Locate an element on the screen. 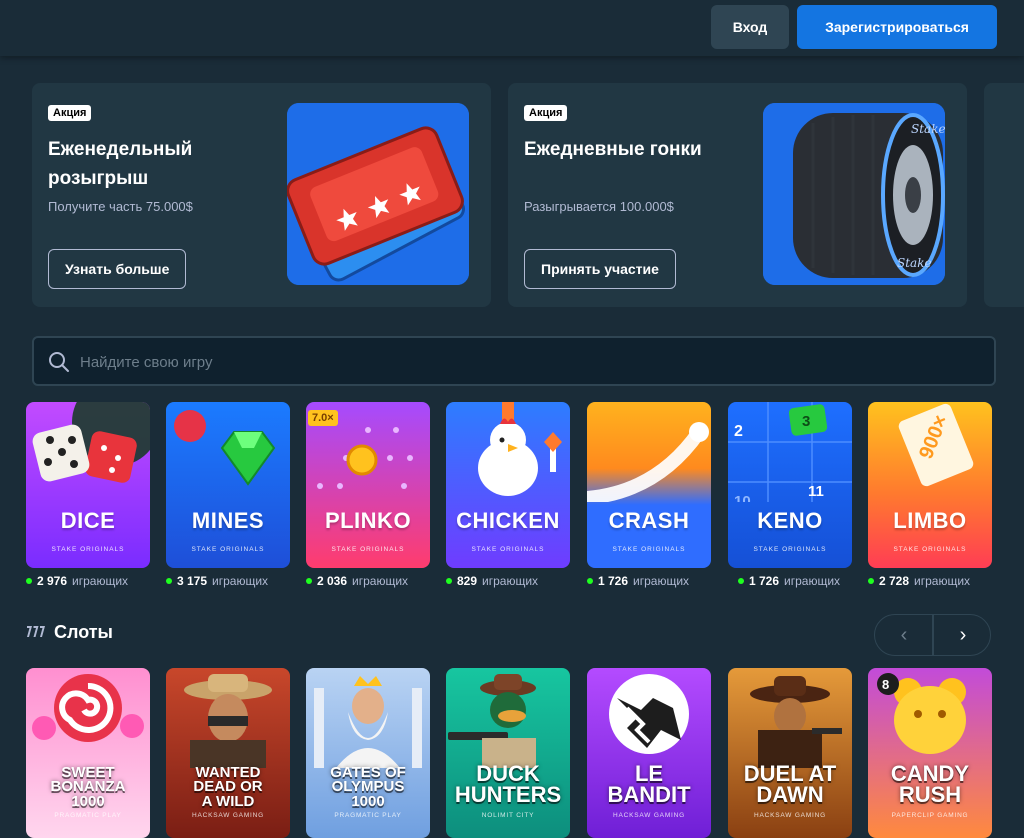 The height and width of the screenshot is (838, 1024). game-tile-chicken: CHICKEN STAKE ORIGINALS is located at coordinates (508, 485).